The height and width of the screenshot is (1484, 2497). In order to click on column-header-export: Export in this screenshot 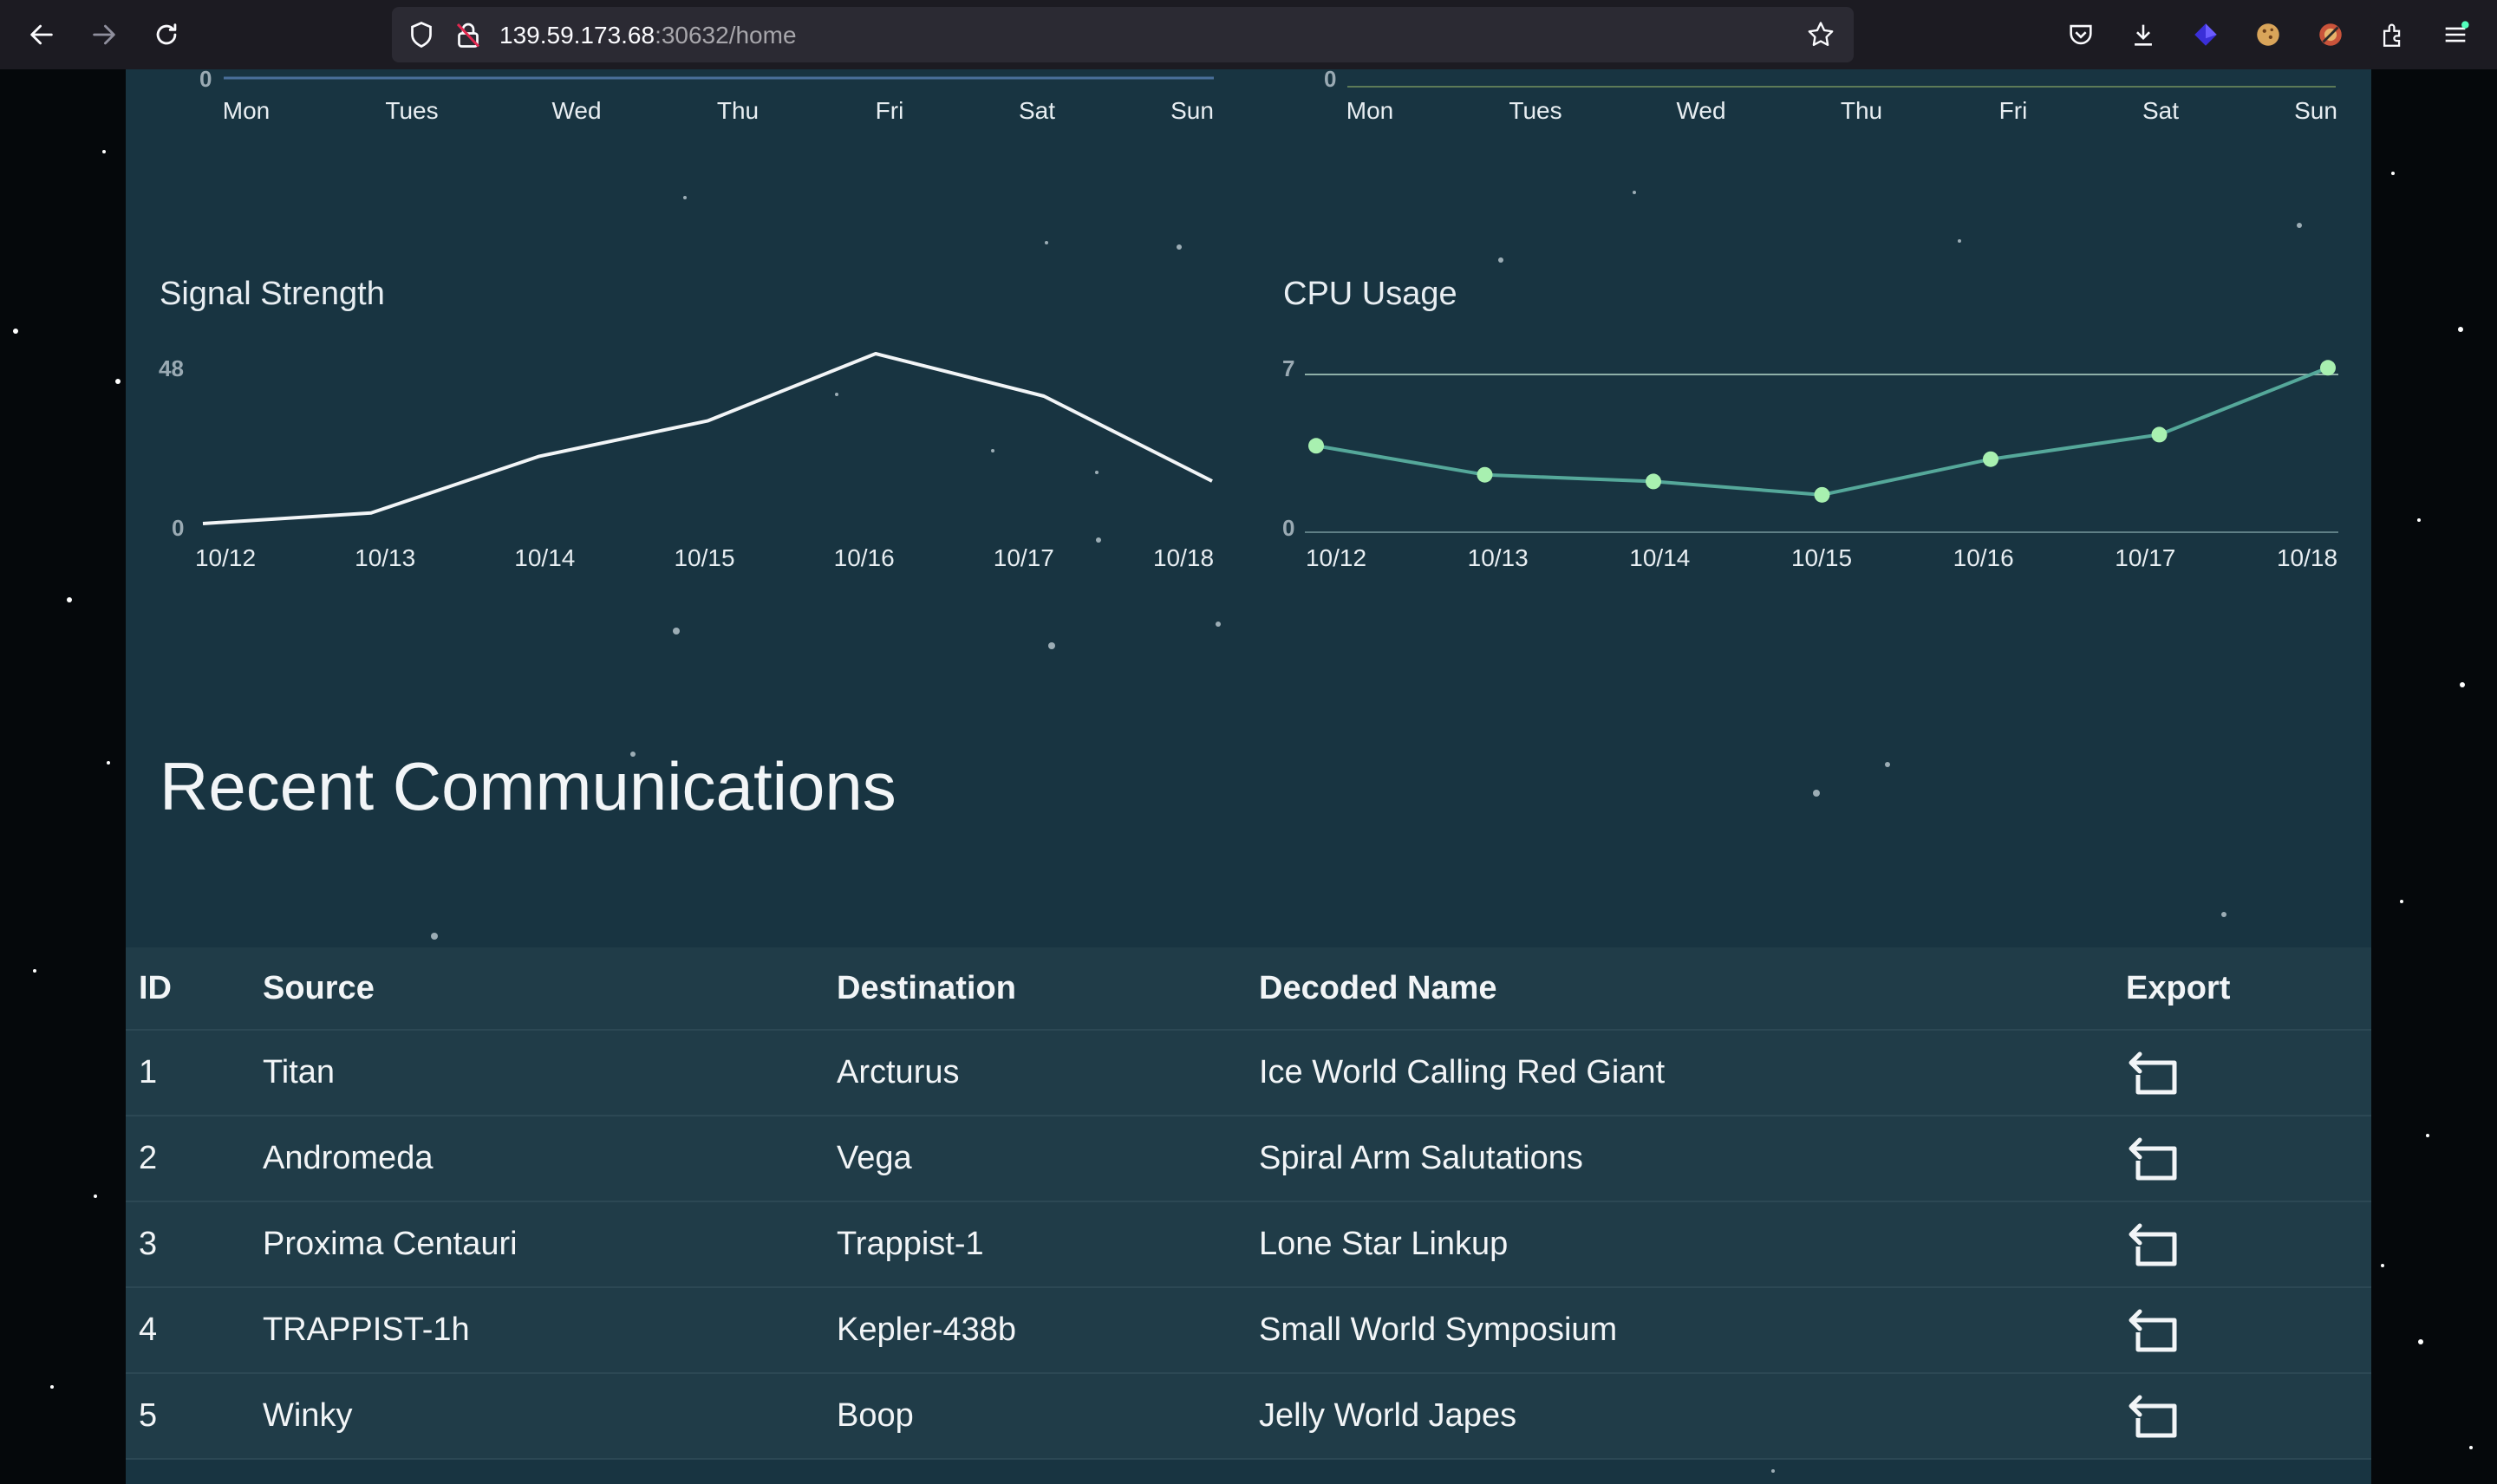, I will do `click(2248, 989)`.